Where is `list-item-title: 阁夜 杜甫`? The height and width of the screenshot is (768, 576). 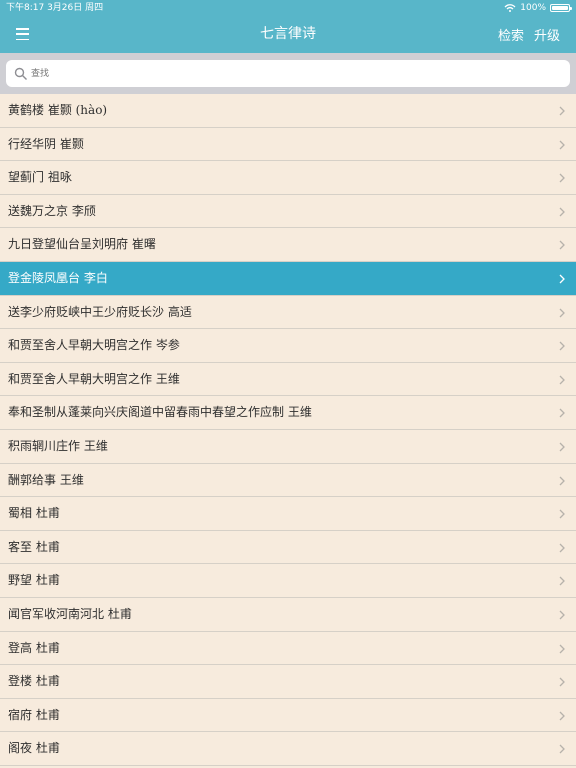 list-item-title: 阁夜 杜甫 is located at coordinates (34, 748).